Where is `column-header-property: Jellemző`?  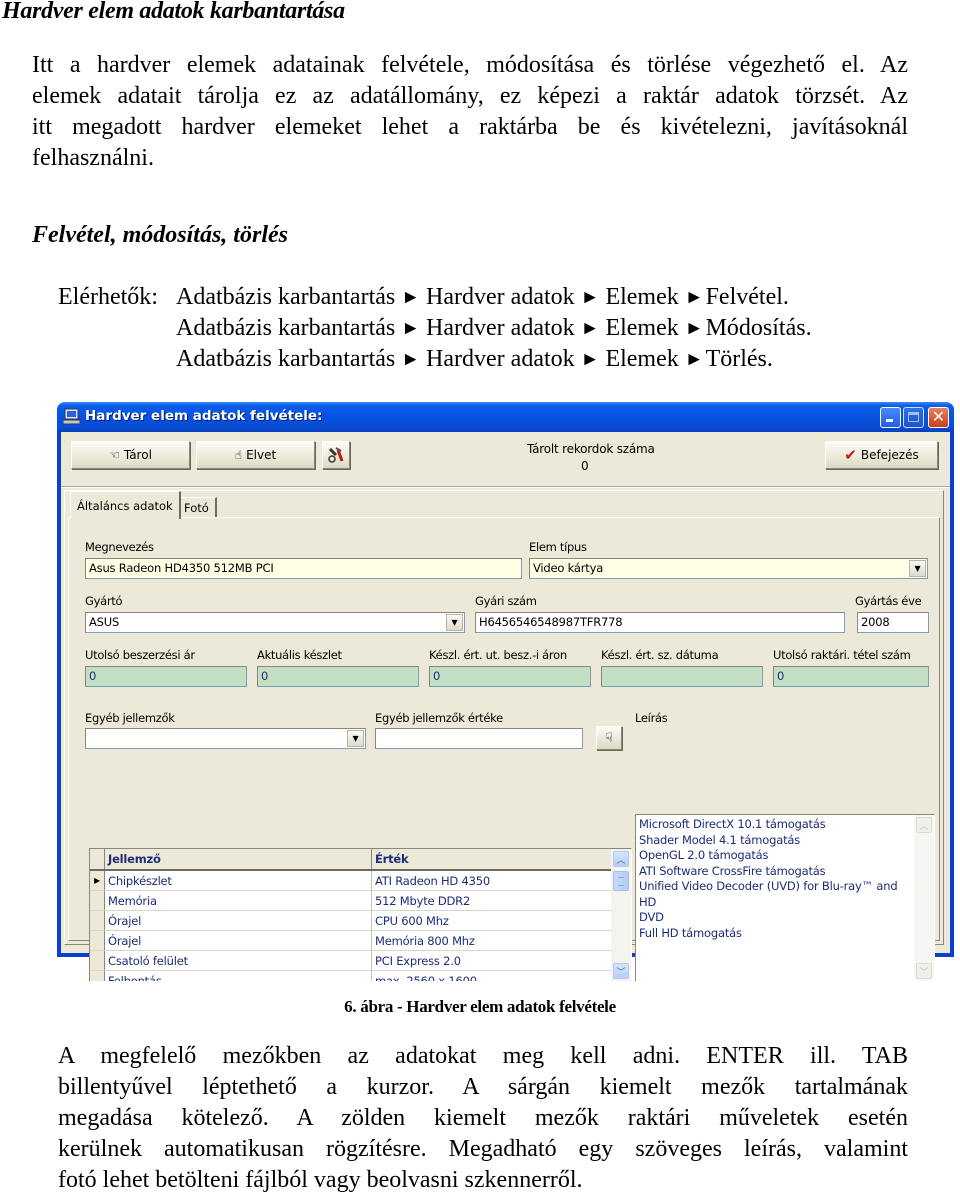
column-header-property: Jellemző is located at coordinates (238, 859).